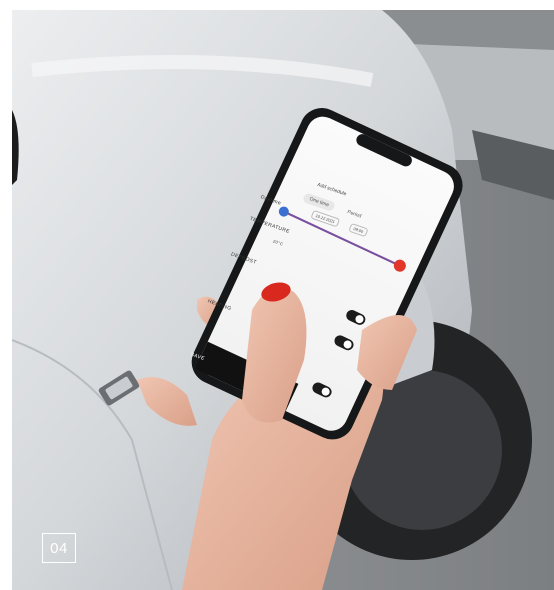 The image size is (554, 590). Describe the element at coordinates (243, 258) in the screenshot. I see `defrost-heading: DEFROST` at that location.